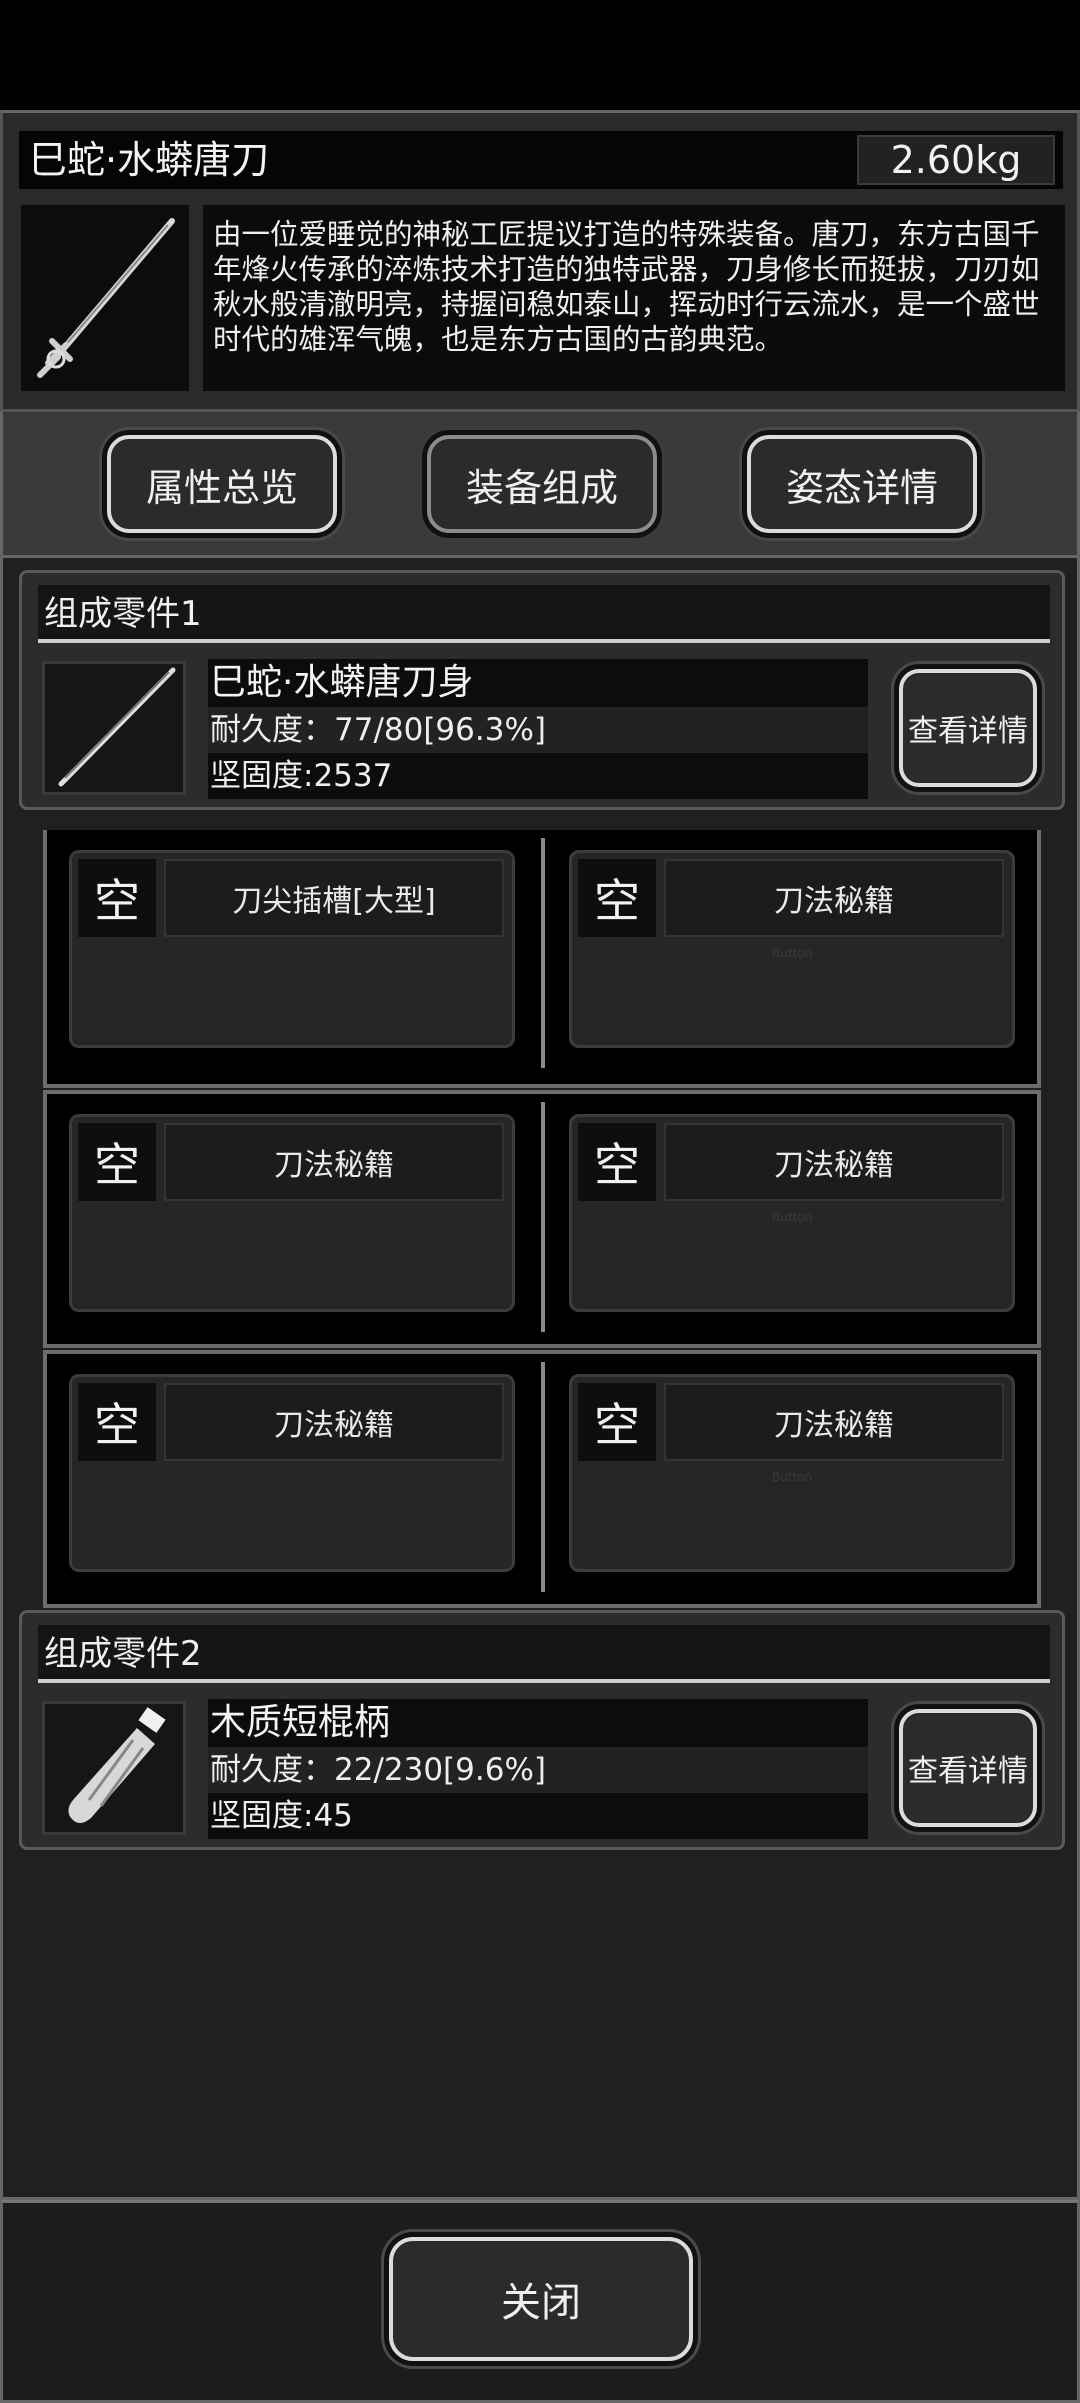  I want to click on katana-icon, so click(106, 298).